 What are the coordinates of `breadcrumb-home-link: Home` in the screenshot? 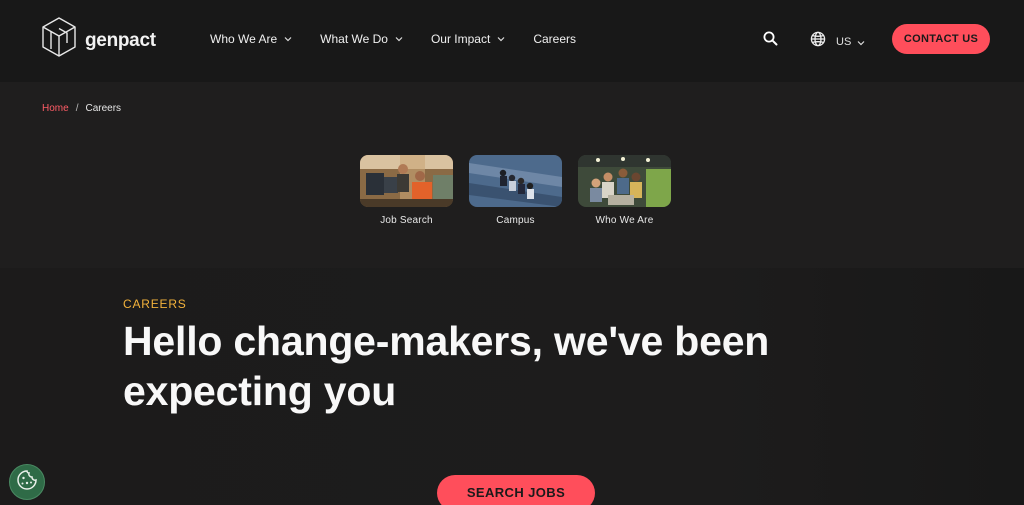 It's located at (55, 108).